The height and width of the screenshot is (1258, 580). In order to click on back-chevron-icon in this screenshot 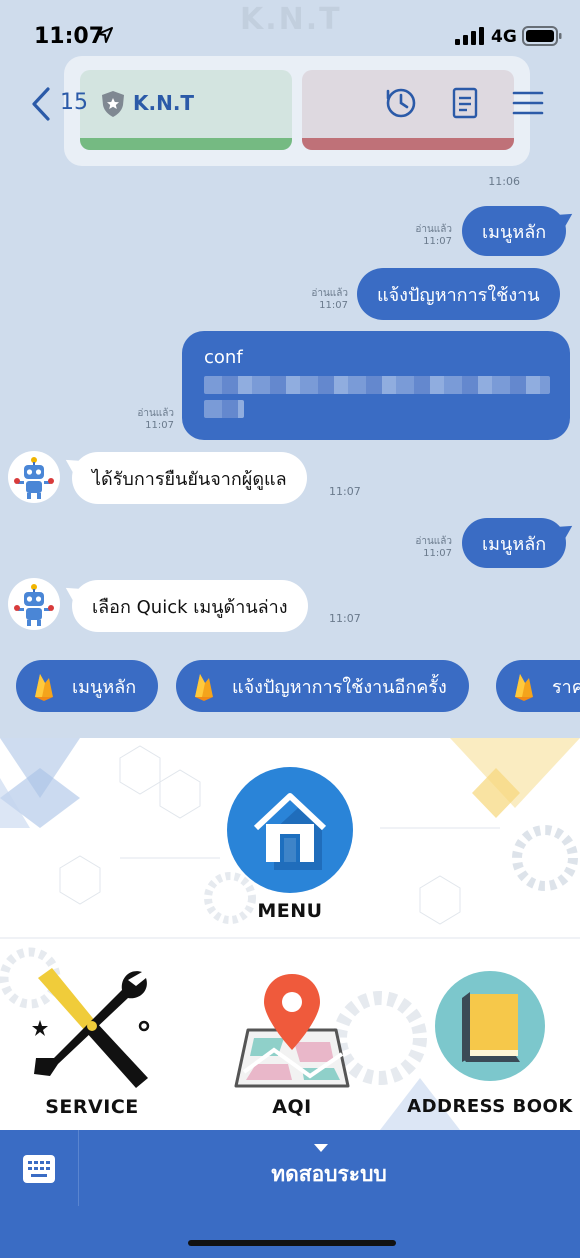, I will do `click(41, 104)`.